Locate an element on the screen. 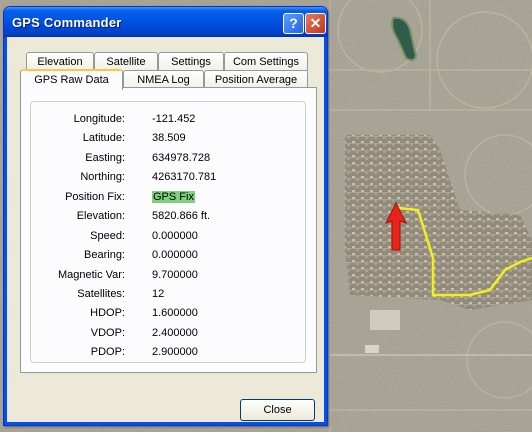 Image resolution: width=532 pixels, height=432 pixels. field-row-easting: Easting: 634978.728 is located at coordinates (168, 160).